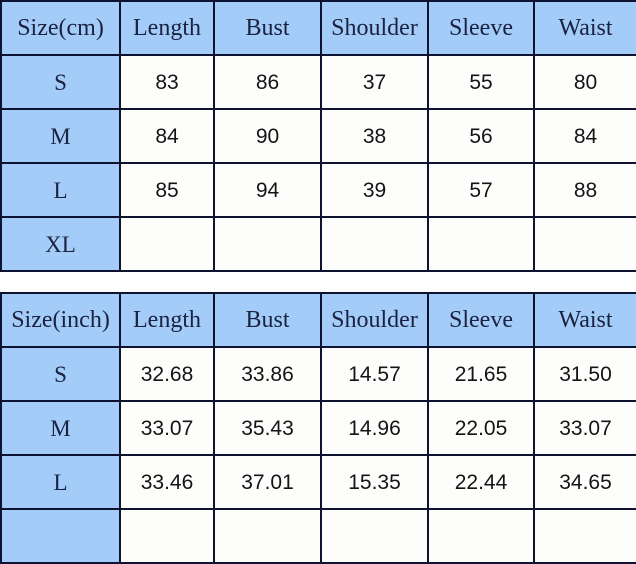  I want to click on table-row: M 33.07 35.43 14.96 22.05 33.07, so click(318, 428).